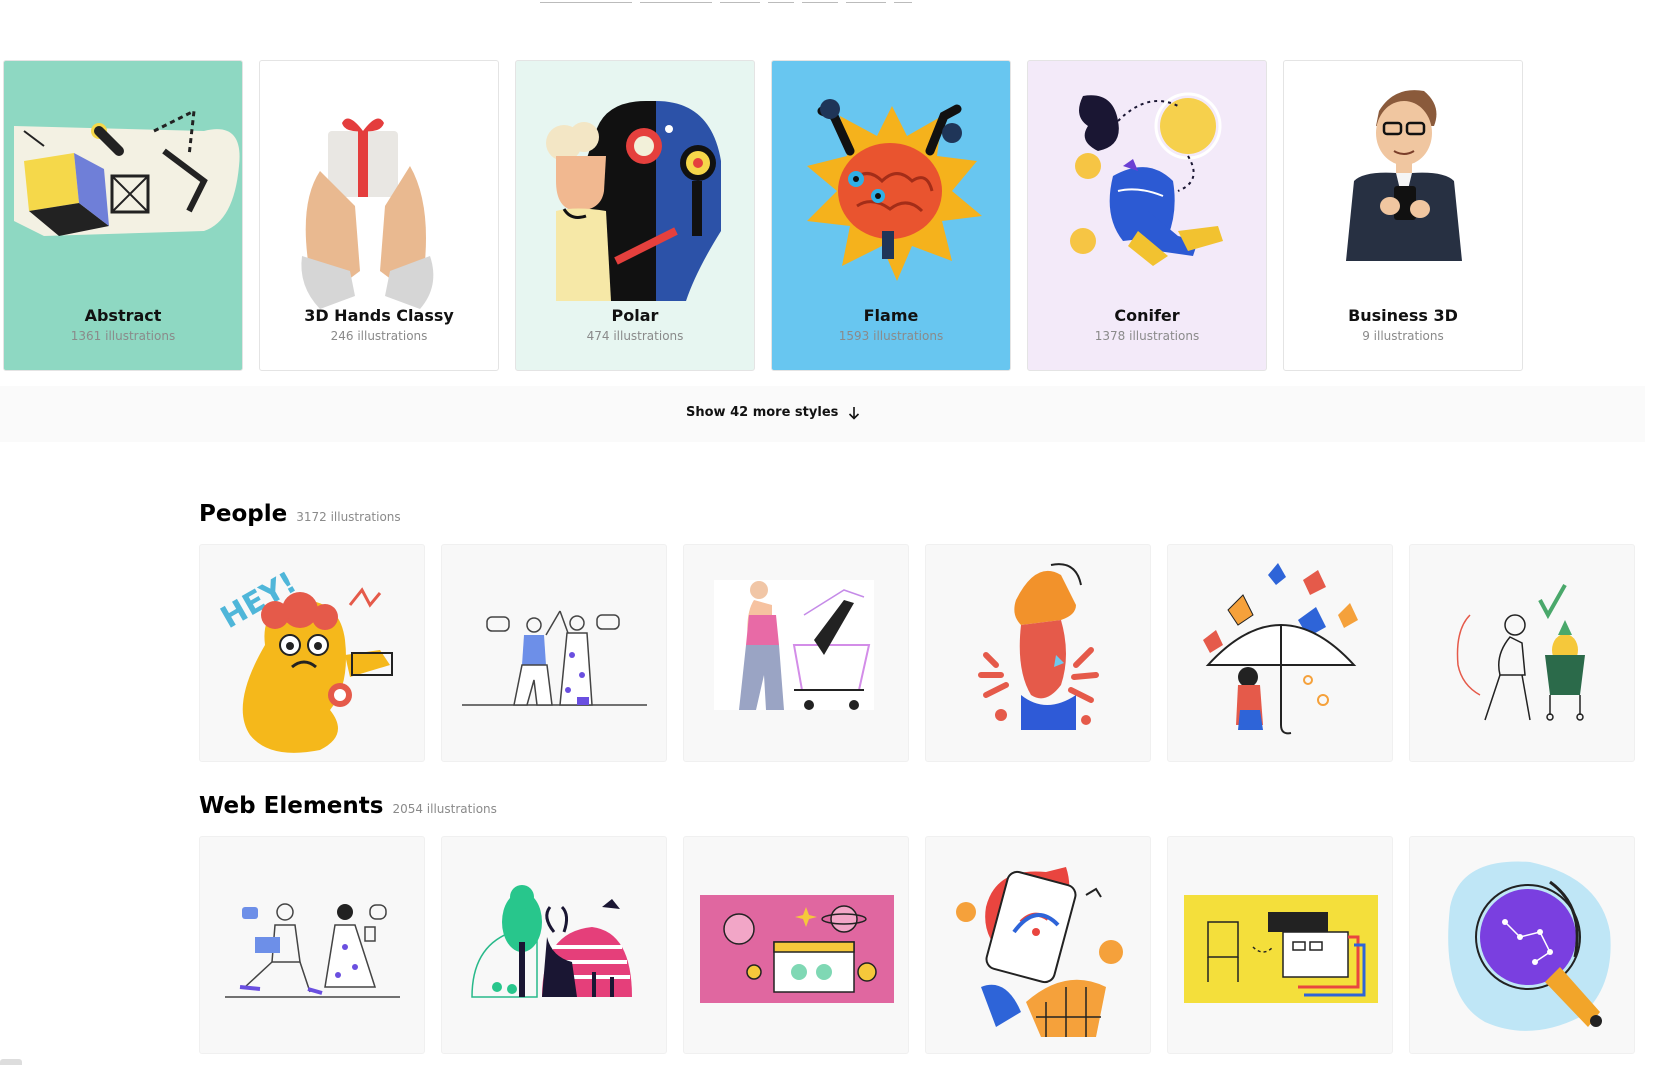 Image resolution: width=1664 pixels, height=1065 pixels. I want to click on section-title: Web Elements, so click(291, 806).